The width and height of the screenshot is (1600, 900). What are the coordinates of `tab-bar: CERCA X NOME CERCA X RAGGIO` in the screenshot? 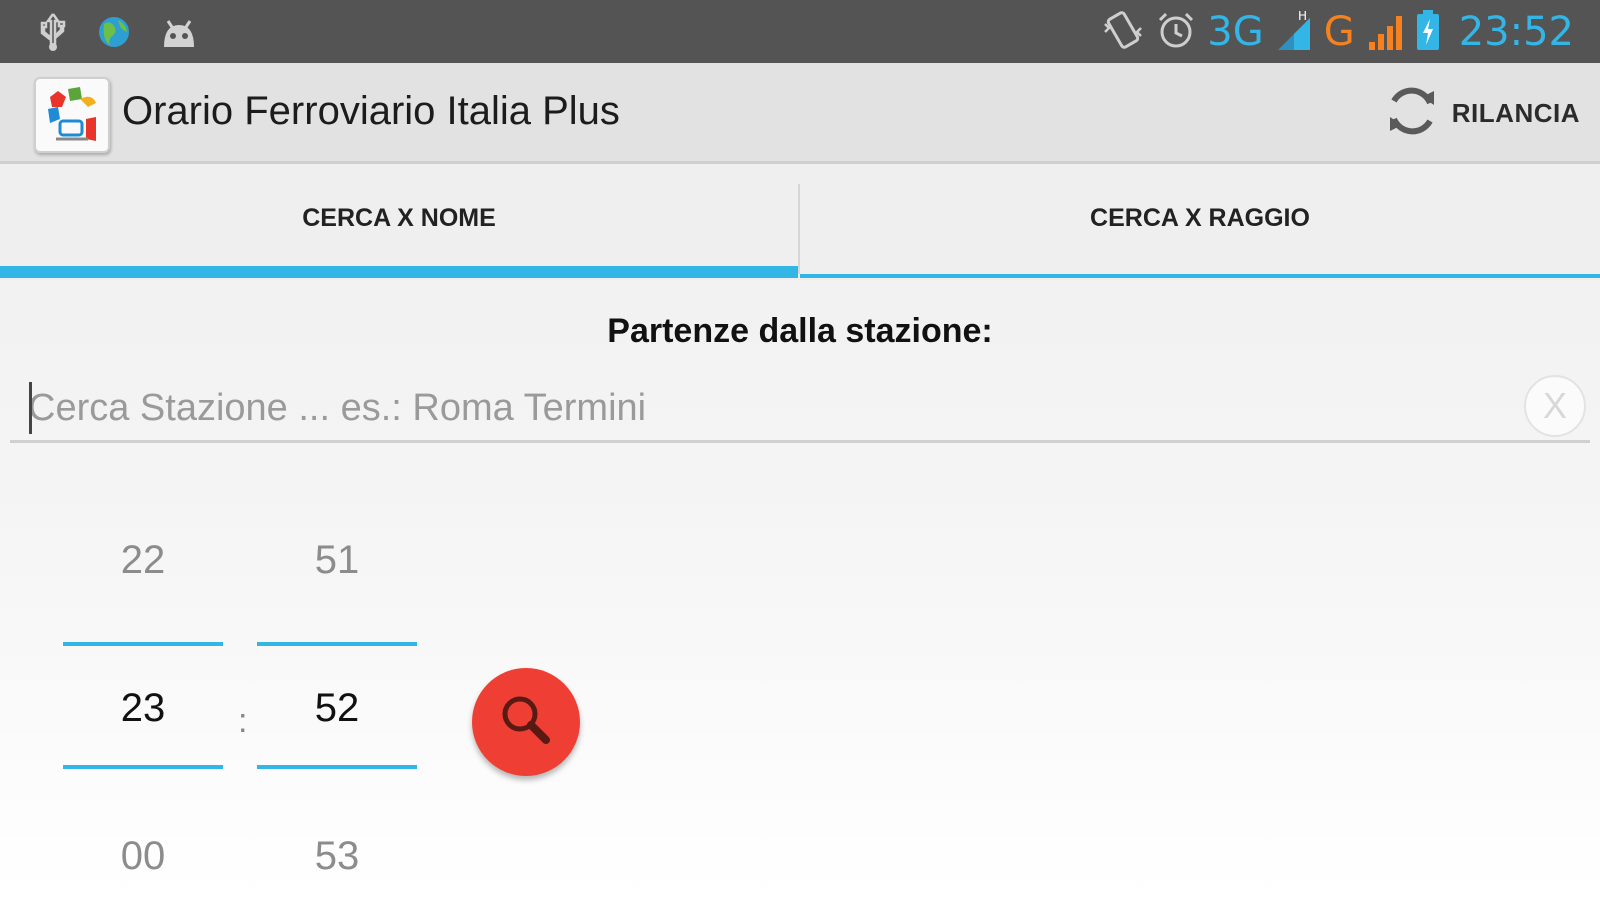 It's located at (800, 222).